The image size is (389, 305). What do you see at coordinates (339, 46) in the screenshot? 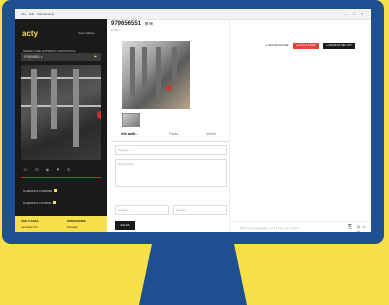
I see `archive-button: ● ARCHIVIA NEL CPT` at bounding box center [339, 46].